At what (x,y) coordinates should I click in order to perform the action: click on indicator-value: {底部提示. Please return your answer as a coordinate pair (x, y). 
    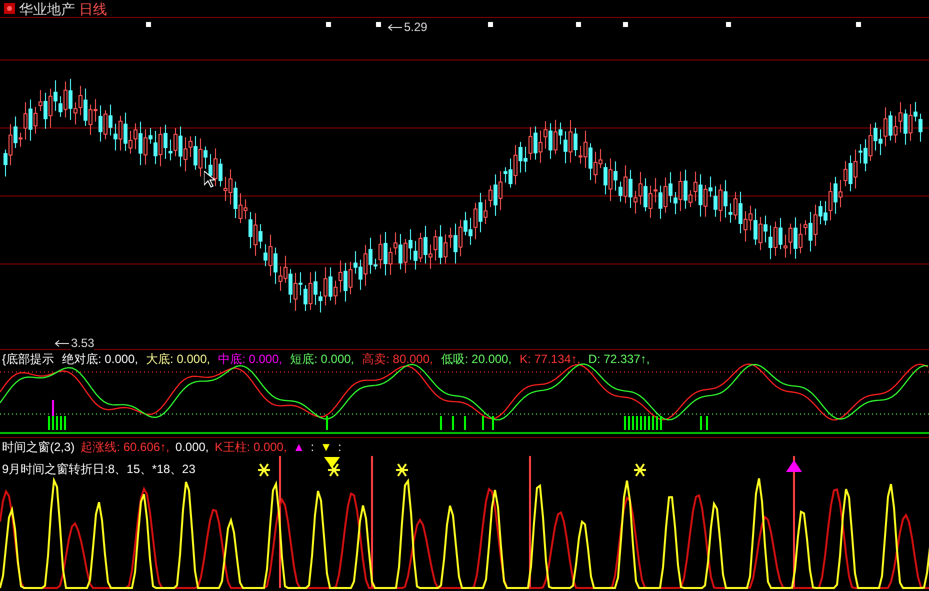
    Looking at the image, I should click on (28, 359).